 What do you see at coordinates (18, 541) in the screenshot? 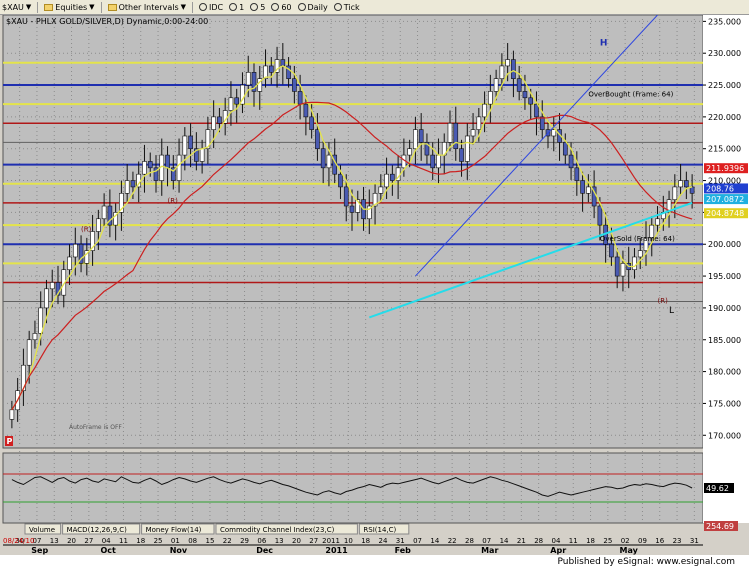
I see `first-date-label: 08/24/10` at bounding box center [18, 541].